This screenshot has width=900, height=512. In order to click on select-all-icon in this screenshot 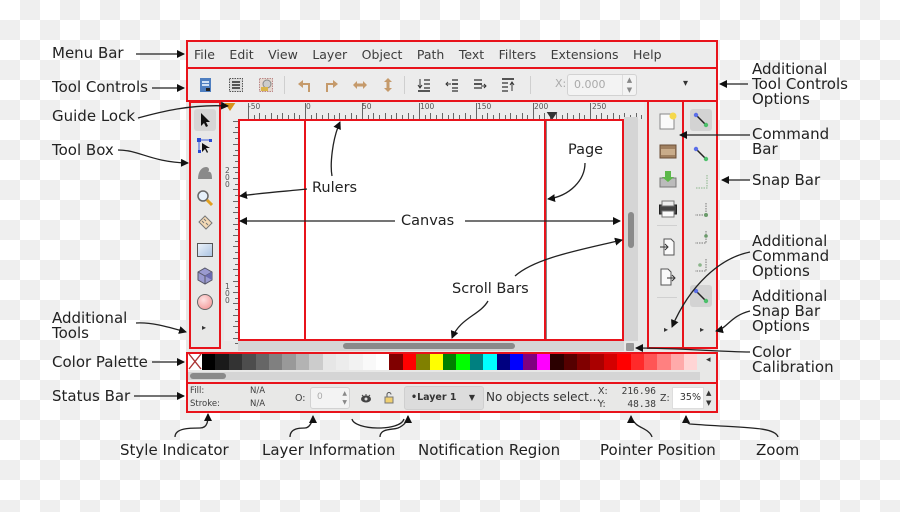, I will do `click(206, 85)`.